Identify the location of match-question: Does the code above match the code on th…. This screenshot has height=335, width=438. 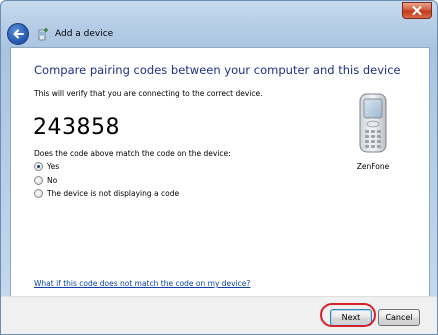
(132, 153).